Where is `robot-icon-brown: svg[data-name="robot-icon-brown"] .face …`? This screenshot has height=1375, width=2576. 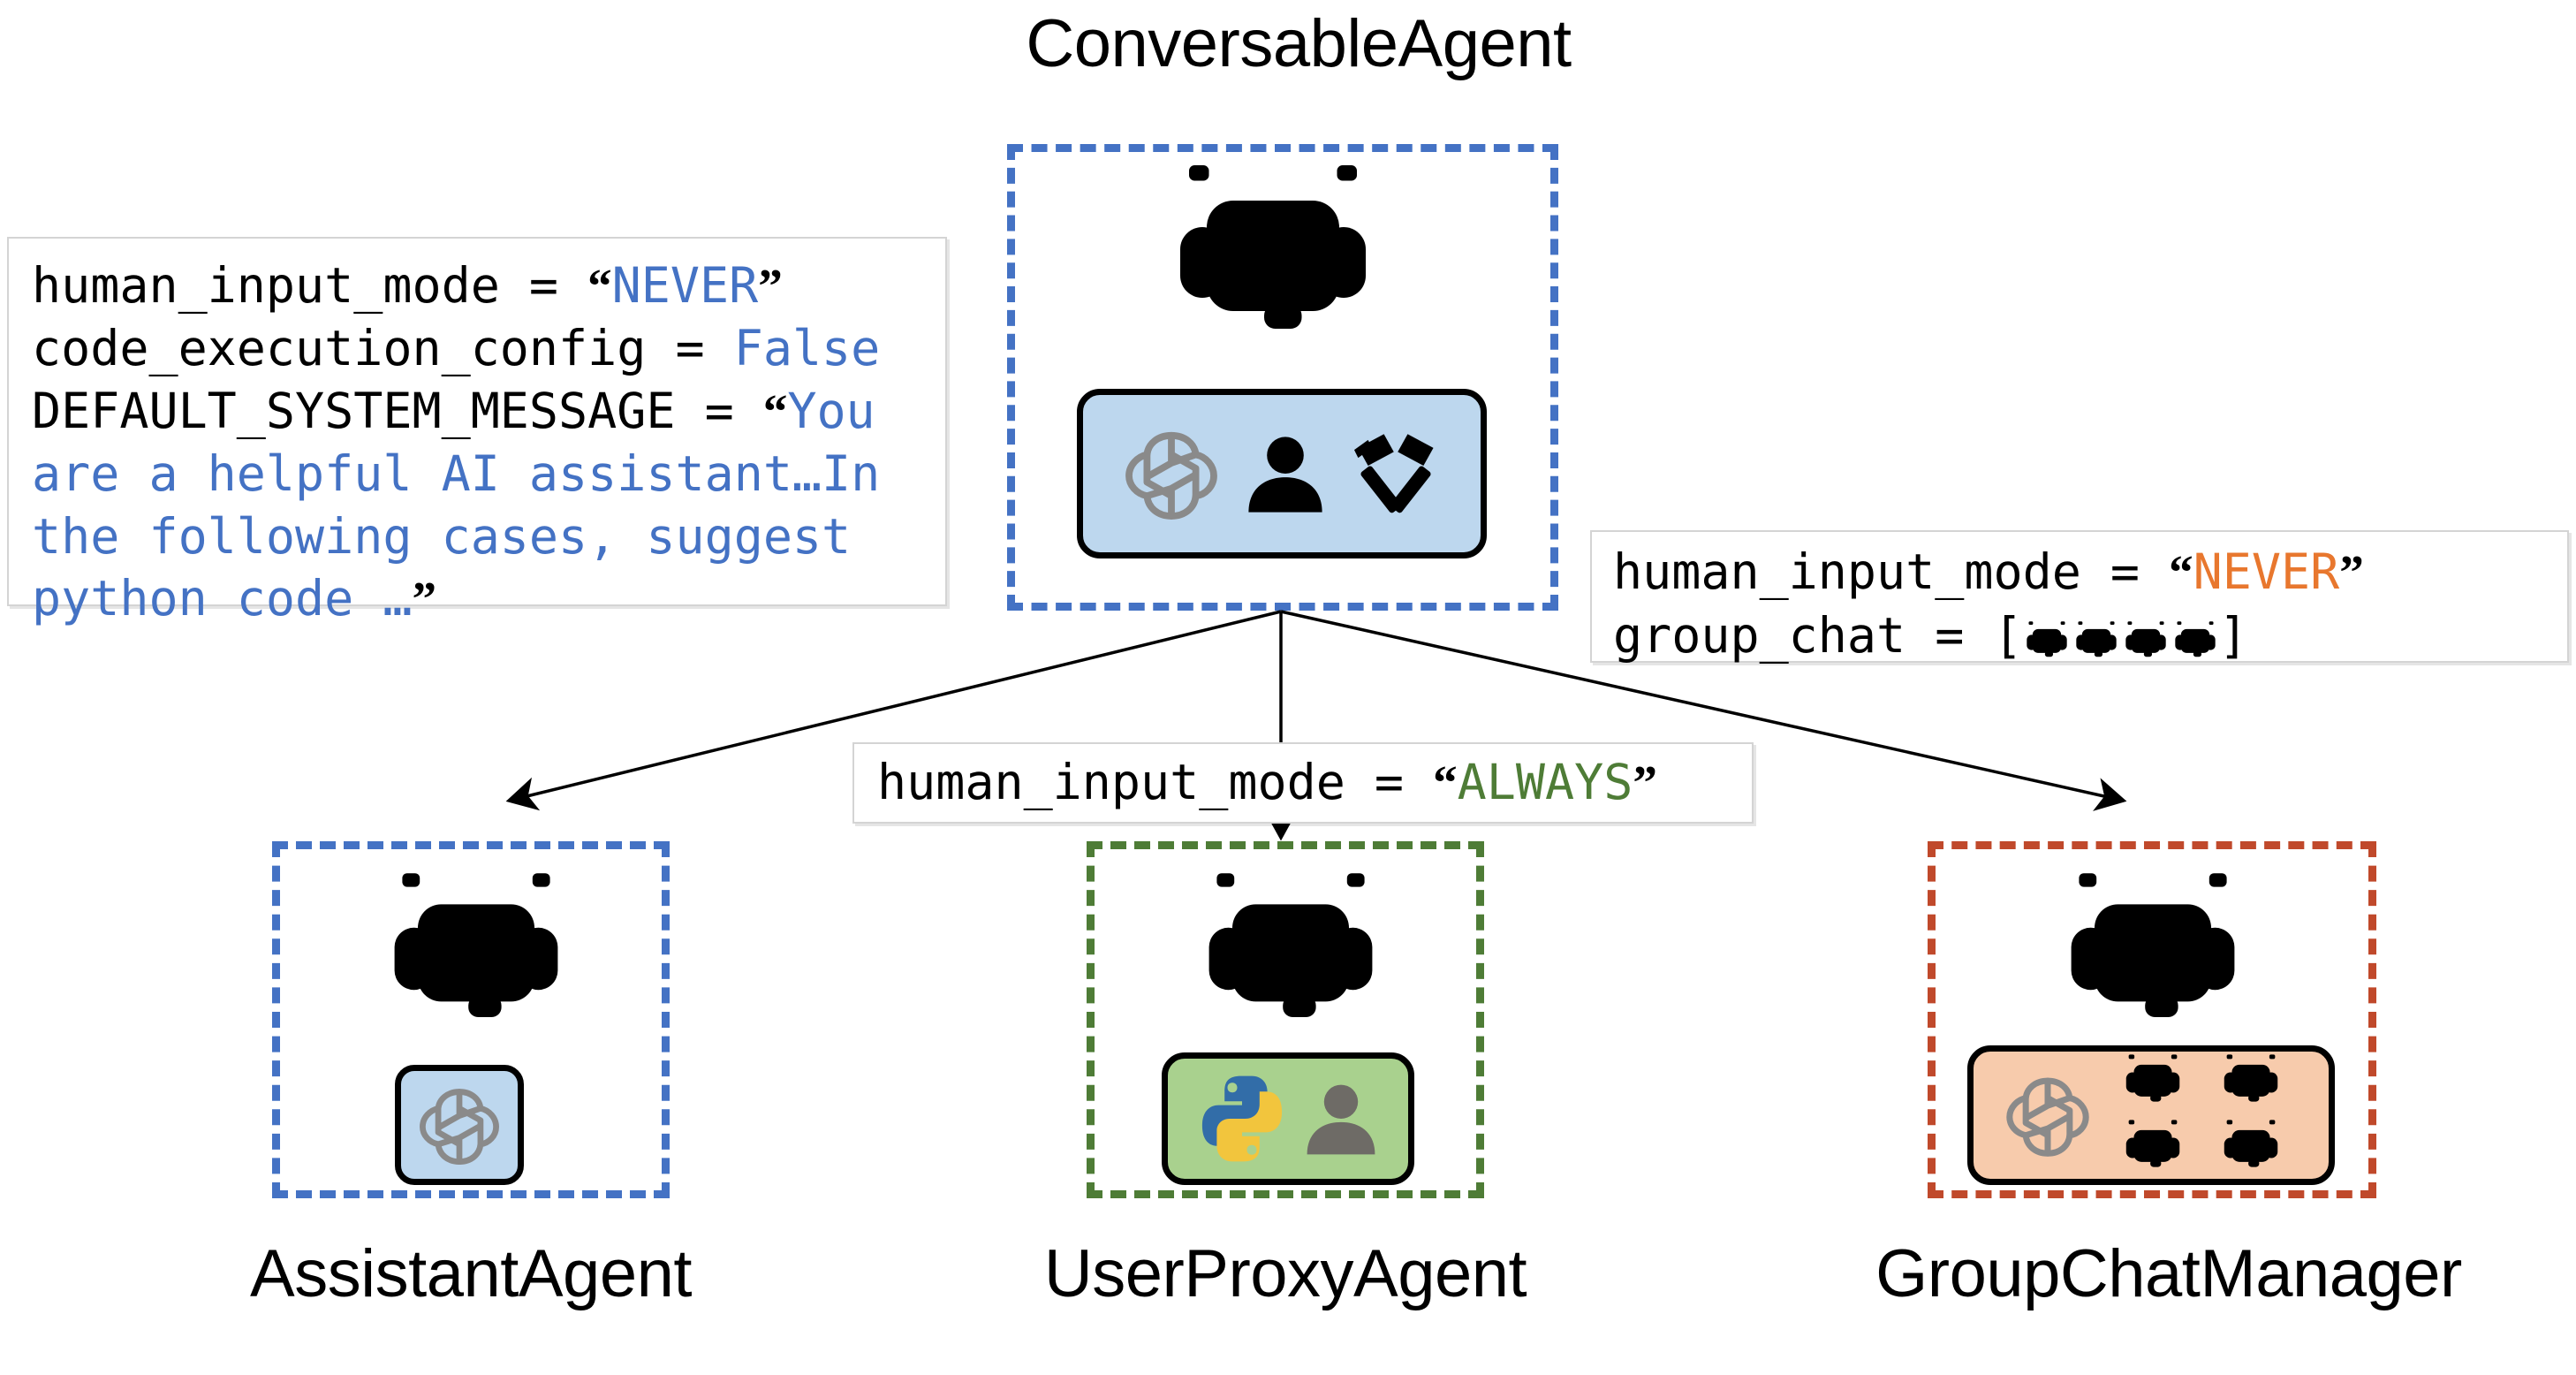 robot-icon-brown: svg[data-name="robot-icon-brown"] .face … is located at coordinates (2153, 959).